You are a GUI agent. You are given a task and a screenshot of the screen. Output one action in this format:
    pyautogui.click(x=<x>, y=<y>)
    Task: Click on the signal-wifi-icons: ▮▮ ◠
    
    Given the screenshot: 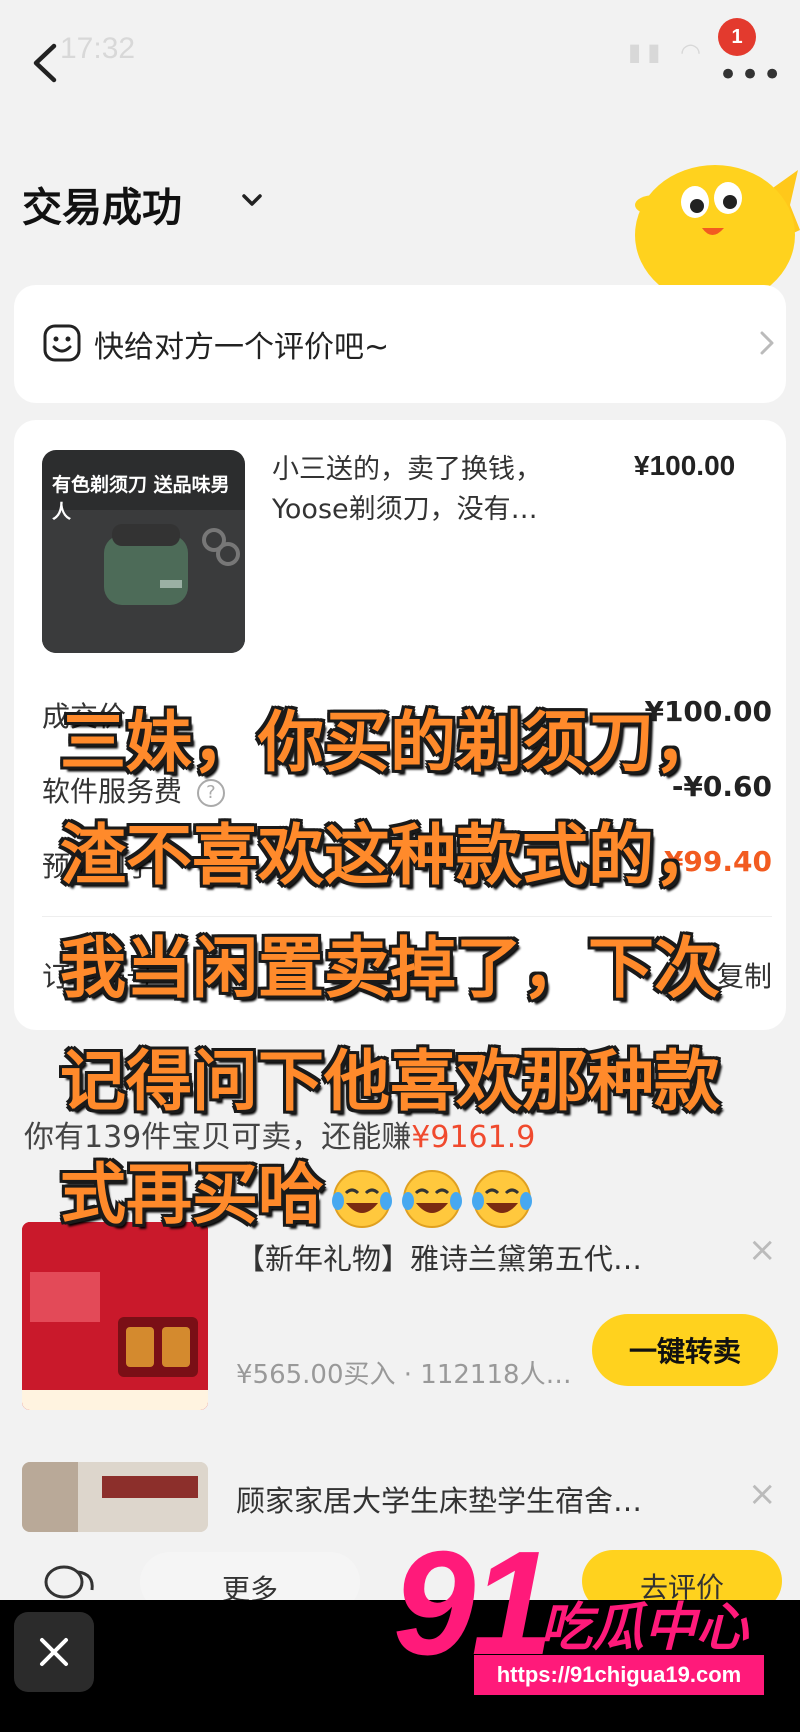 What is the action you would take?
    pyautogui.click(x=667, y=52)
    